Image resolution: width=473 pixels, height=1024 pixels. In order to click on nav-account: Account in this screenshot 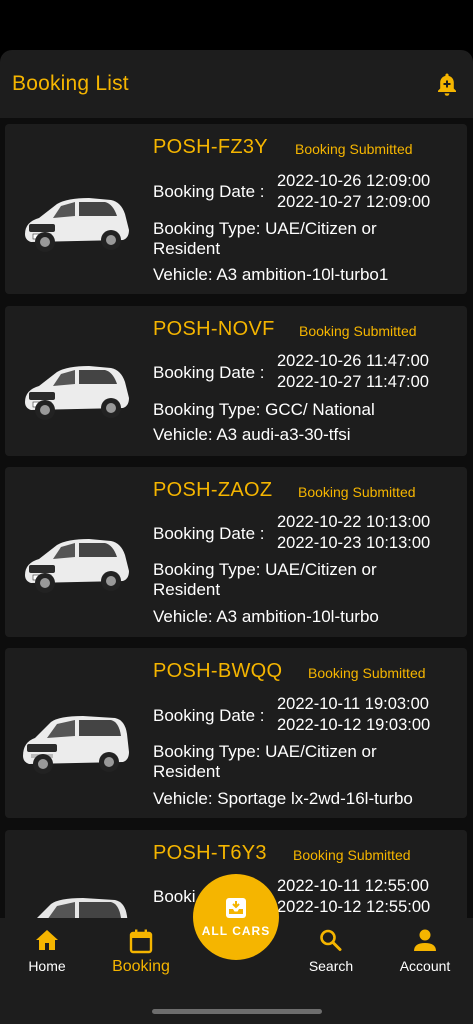, I will do `click(425, 951)`.